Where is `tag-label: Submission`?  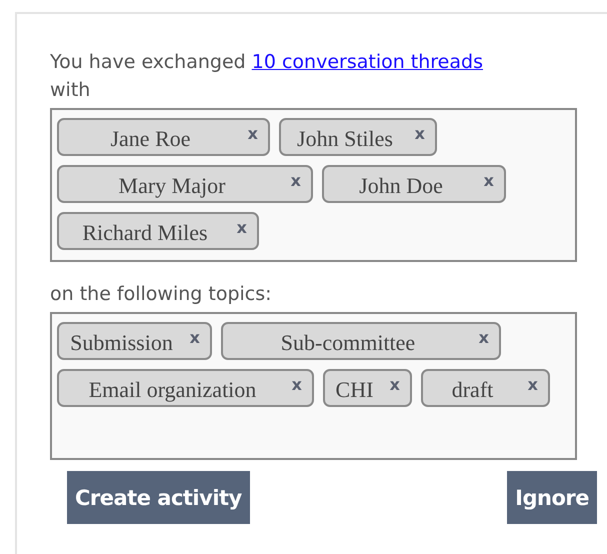 tag-label: Submission is located at coordinates (121, 342).